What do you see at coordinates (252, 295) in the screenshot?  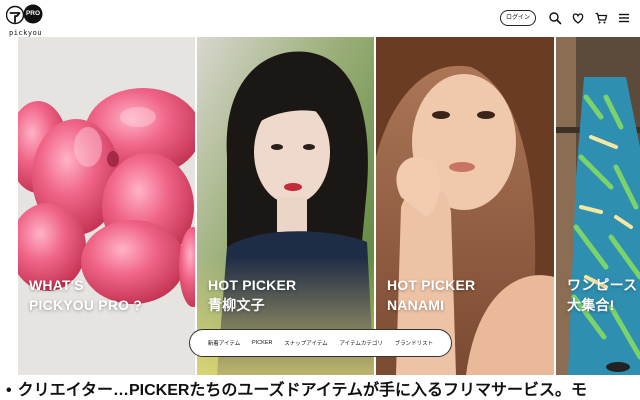 I see `hero-caption: HOT PICKER 青柳文子` at bounding box center [252, 295].